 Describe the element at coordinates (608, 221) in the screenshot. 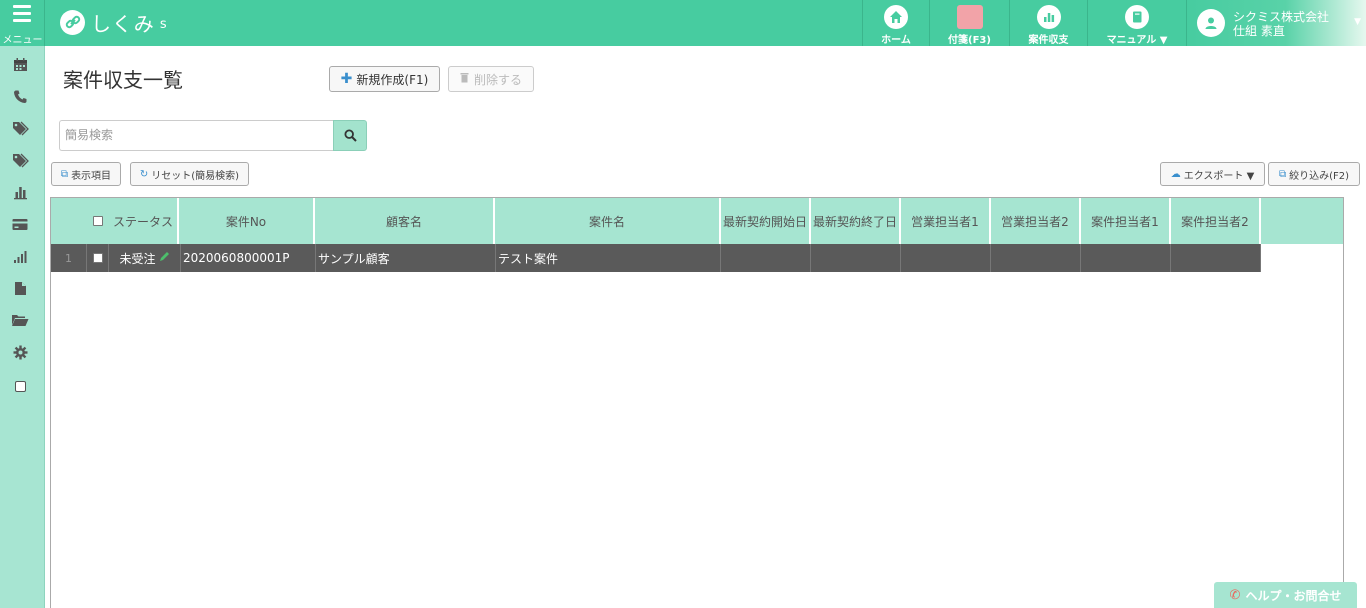

I see `column-header-project-name: 案件名` at that location.